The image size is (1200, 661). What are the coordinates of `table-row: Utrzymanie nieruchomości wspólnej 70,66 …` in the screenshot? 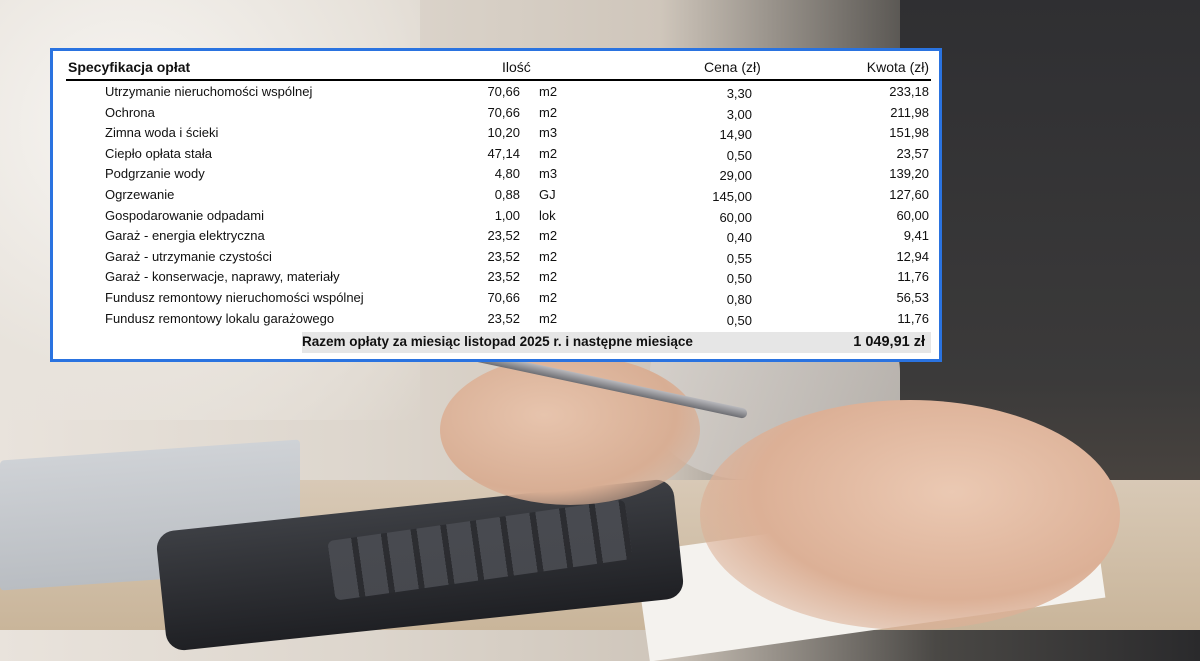 It's located at (498, 94).